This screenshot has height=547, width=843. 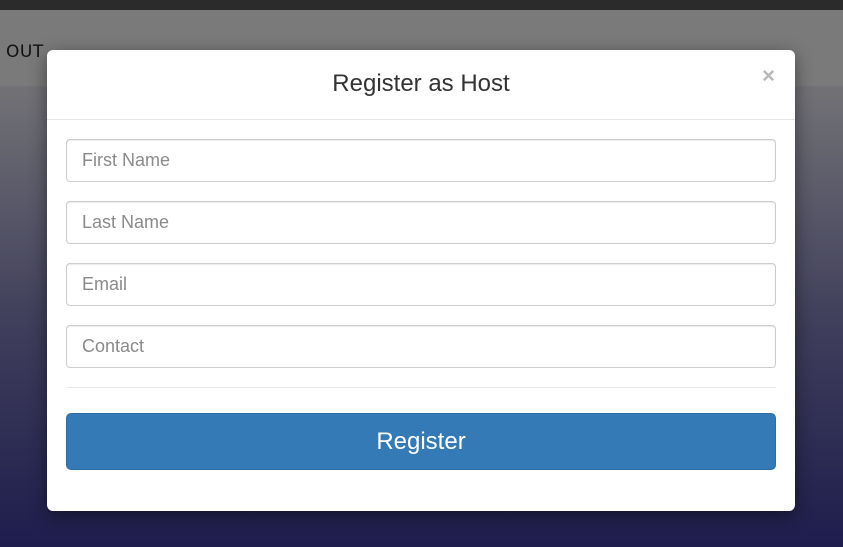 What do you see at coordinates (768, 76) in the screenshot?
I see `close-icon: ×` at bounding box center [768, 76].